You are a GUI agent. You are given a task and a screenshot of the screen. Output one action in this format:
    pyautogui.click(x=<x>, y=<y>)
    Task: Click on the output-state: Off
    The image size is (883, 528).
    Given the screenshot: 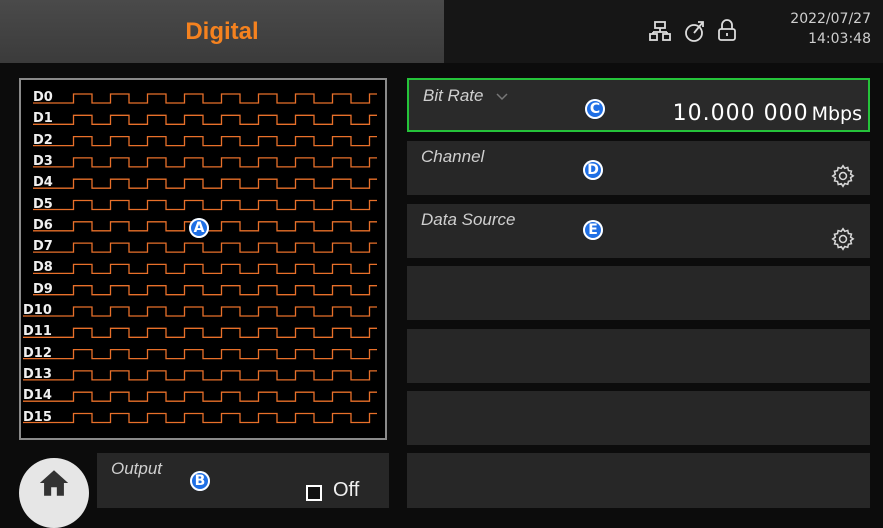 What is the action you would take?
    pyautogui.click(x=346, y=490)
    